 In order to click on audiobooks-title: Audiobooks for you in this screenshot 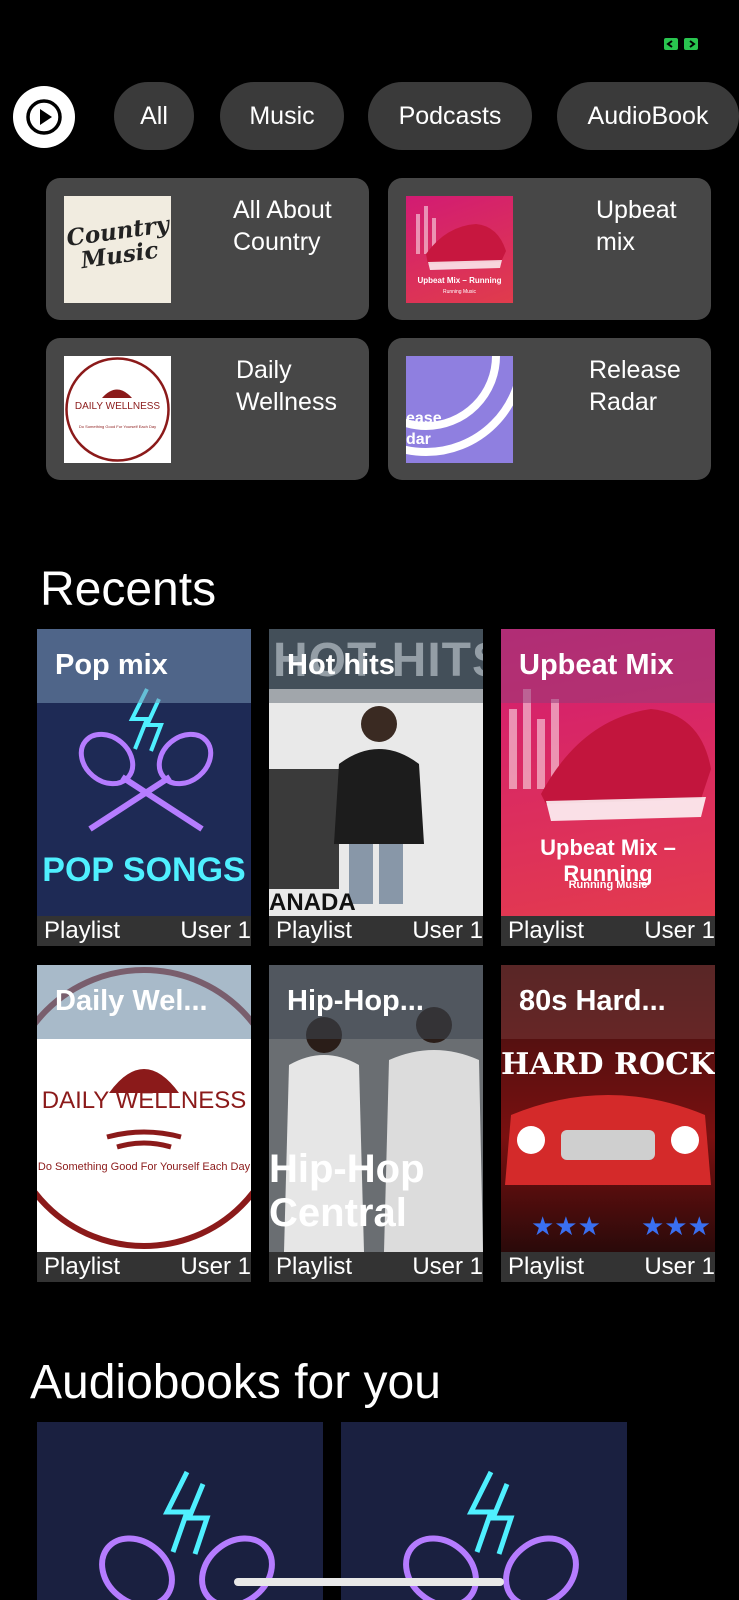, I will do `click(235, 1382)`.